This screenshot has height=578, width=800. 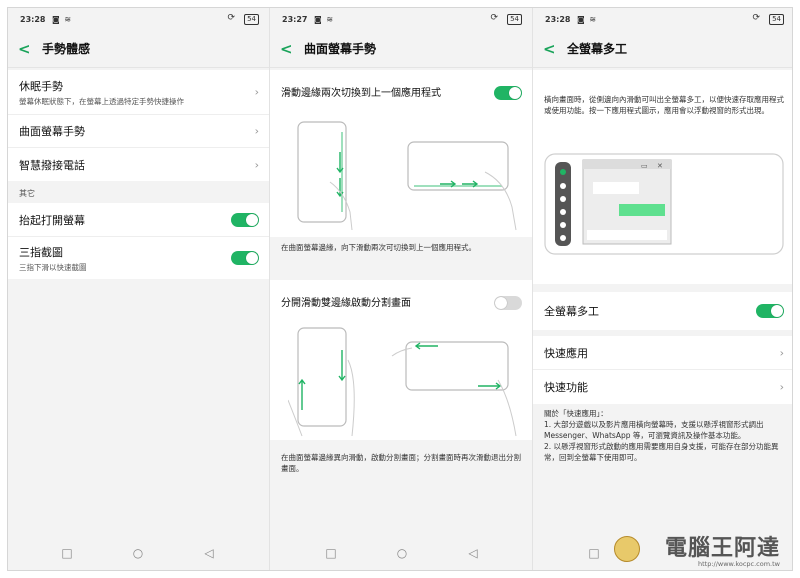 I want to click on list-item-curved-screen-gesture: 曲面螢幕手勢 ›, so click(x=138, y=131).